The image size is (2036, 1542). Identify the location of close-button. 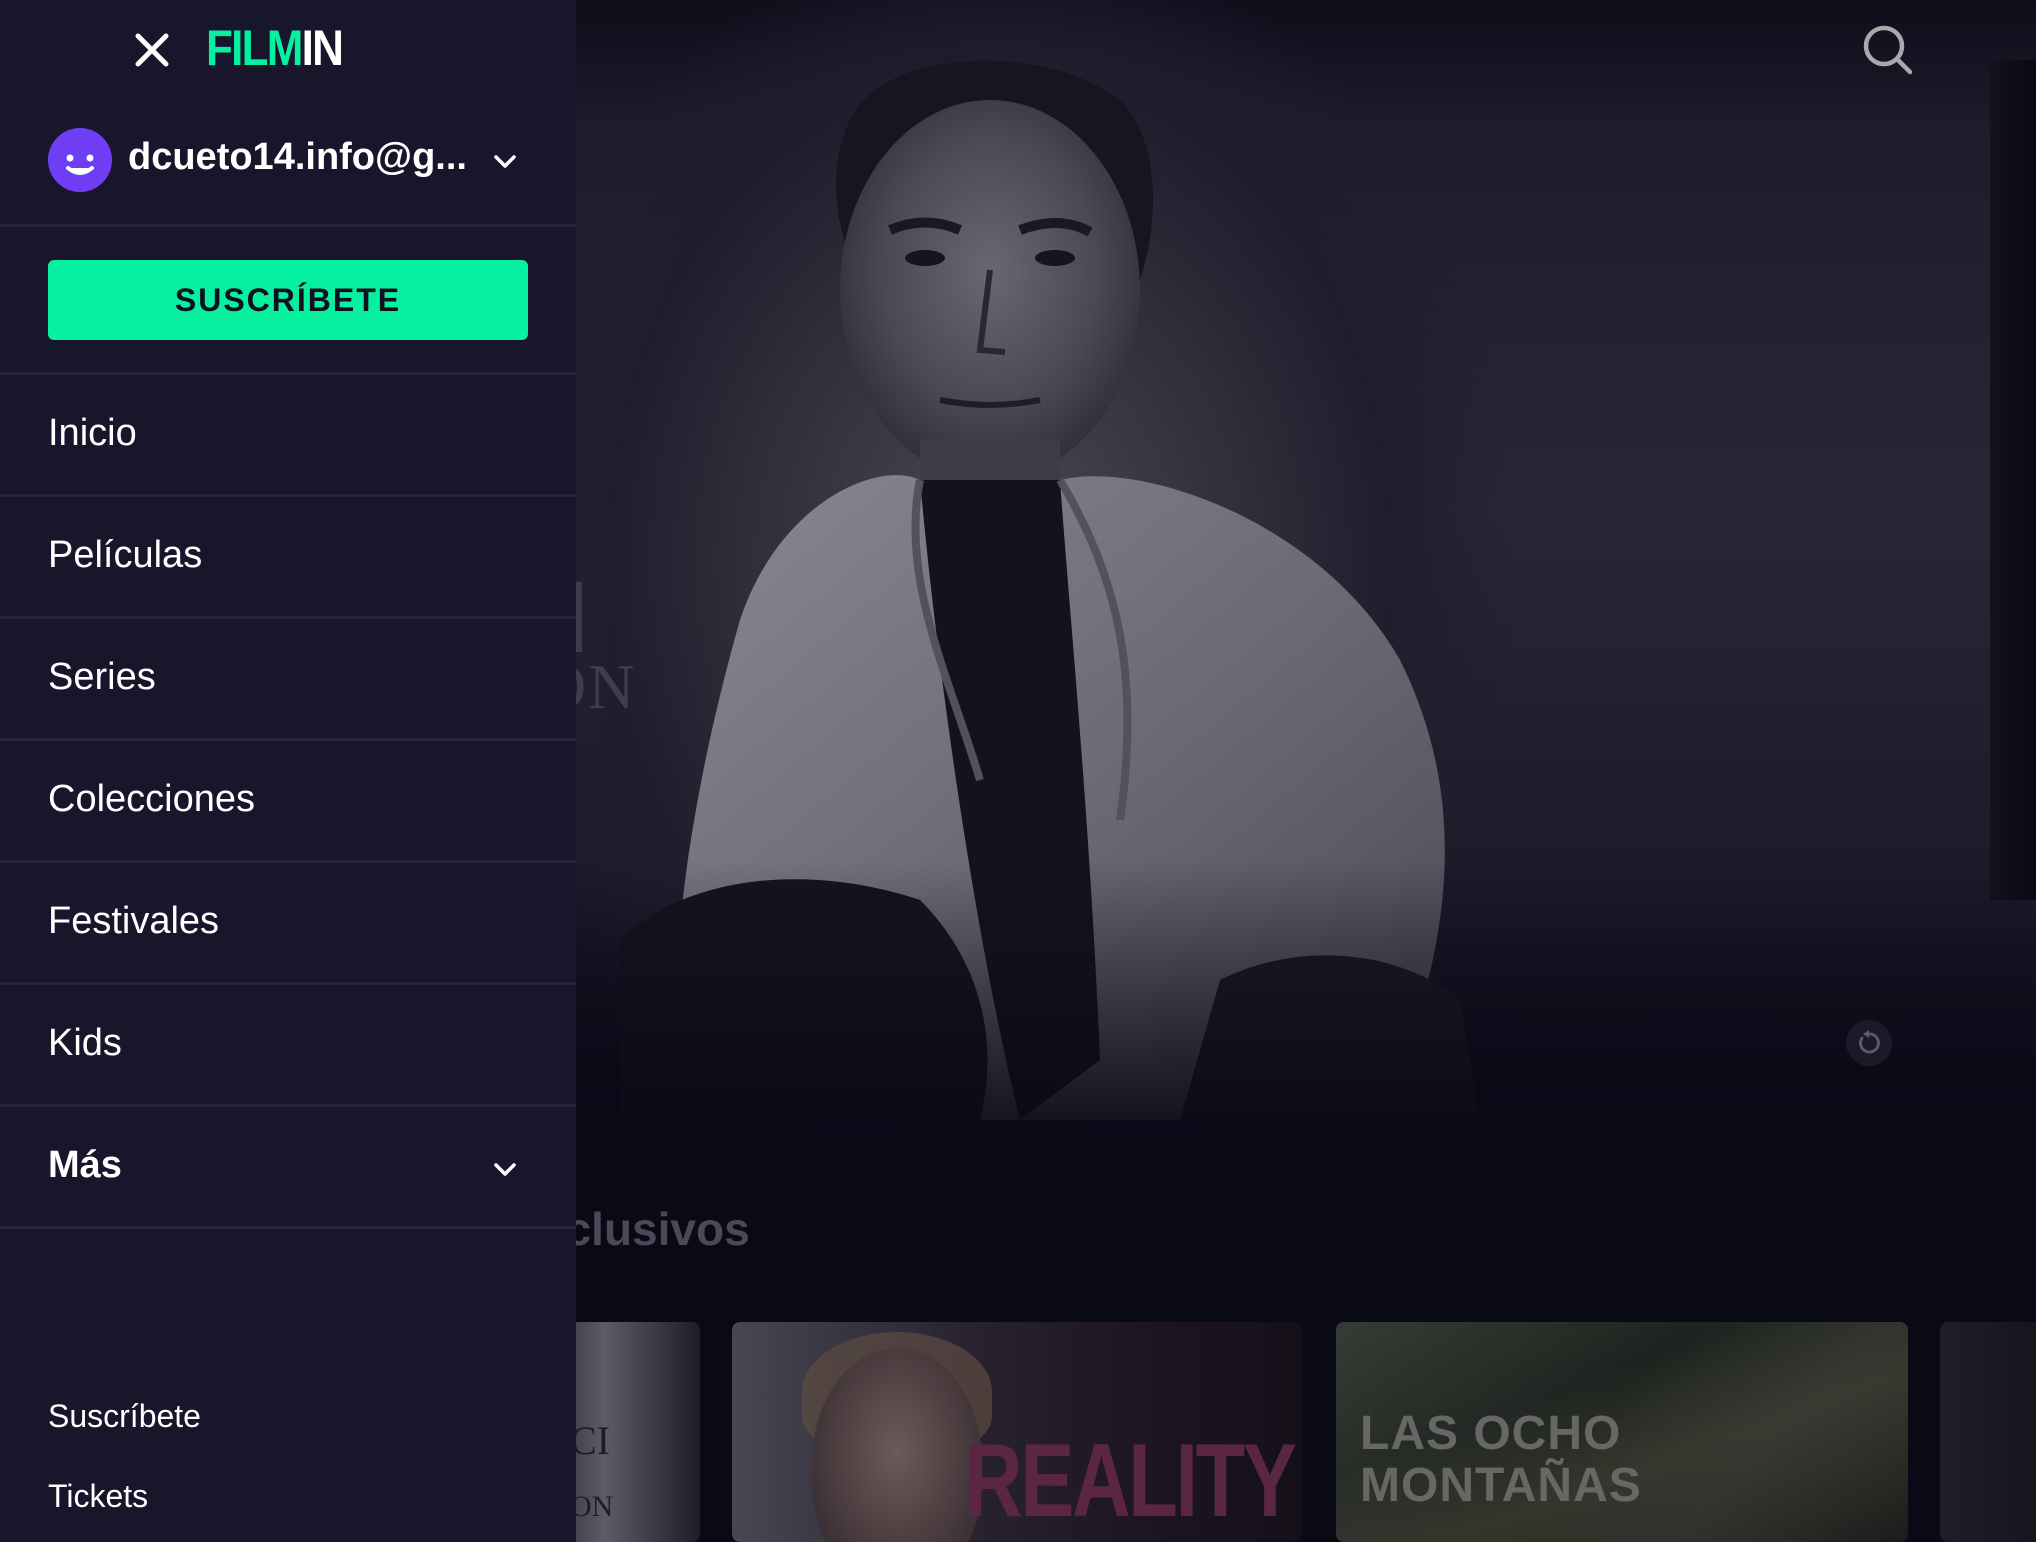
(152, 50).